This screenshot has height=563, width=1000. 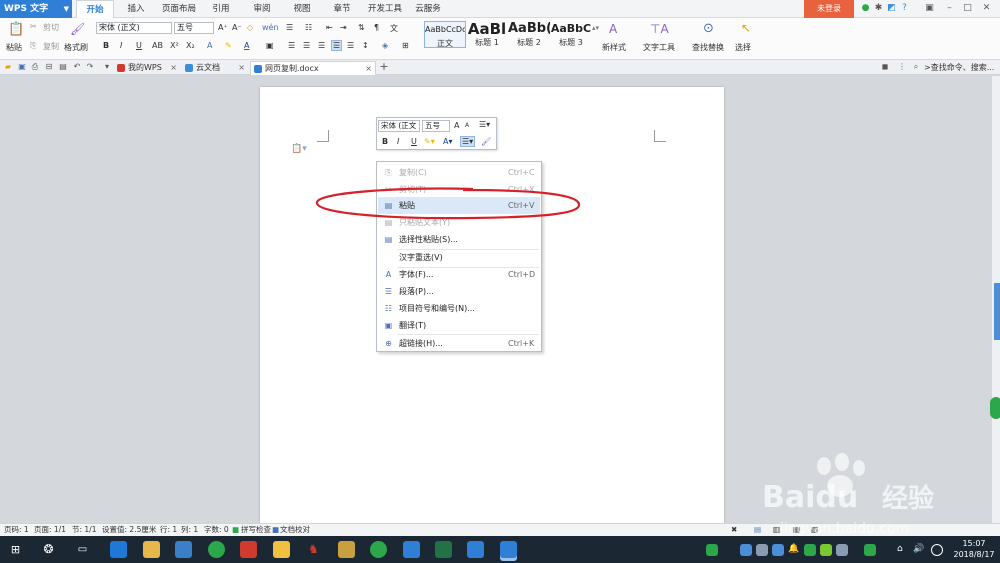 What do you see at coordinates (343, 27) in the screenshot?
I see `indent-icon: ⇥` at bounding box center [343, 27].